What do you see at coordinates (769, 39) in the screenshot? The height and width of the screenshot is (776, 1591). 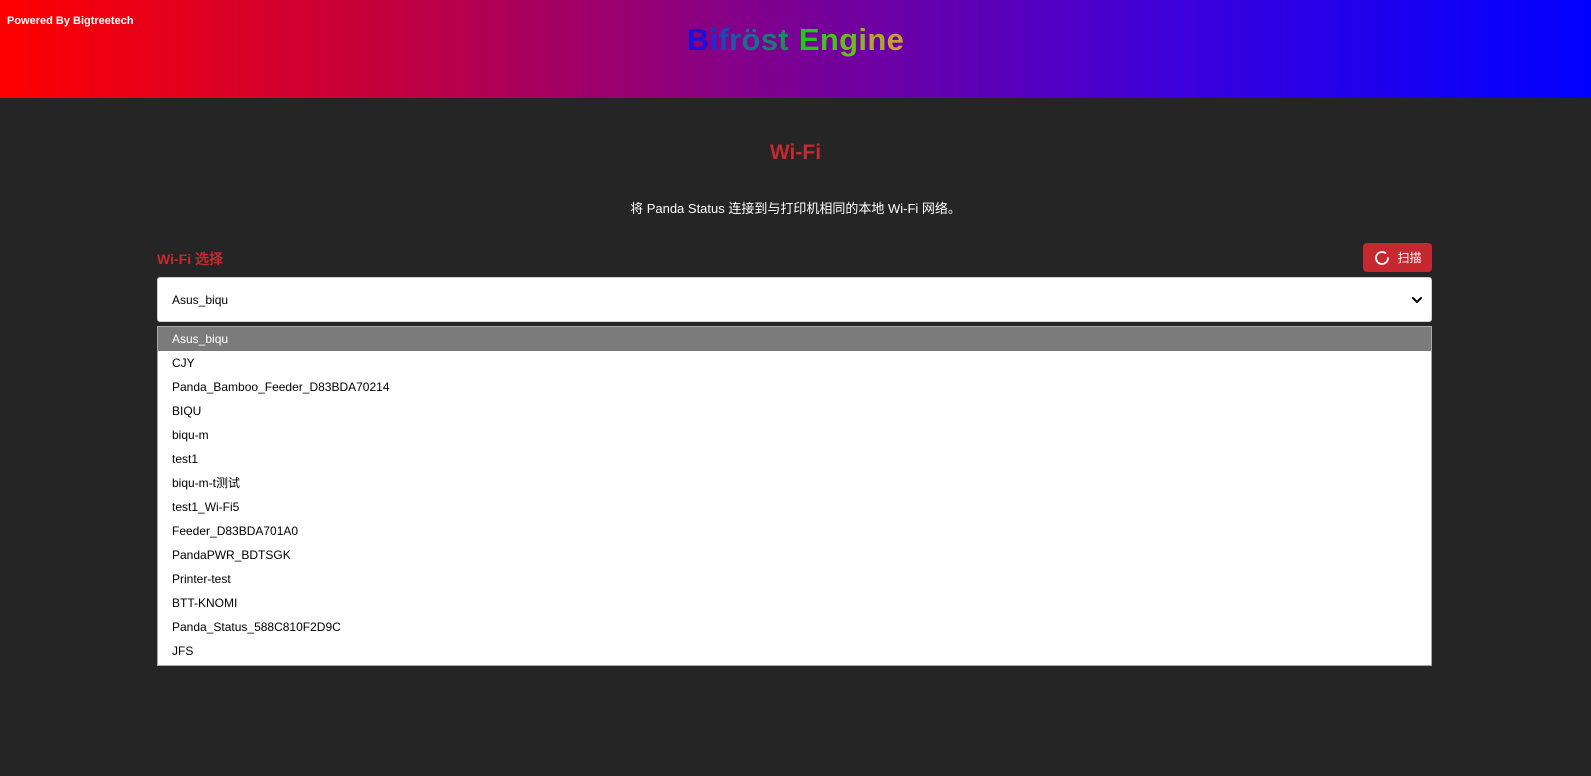 I see `brand-letter: s` at bounding box center [769, 39].